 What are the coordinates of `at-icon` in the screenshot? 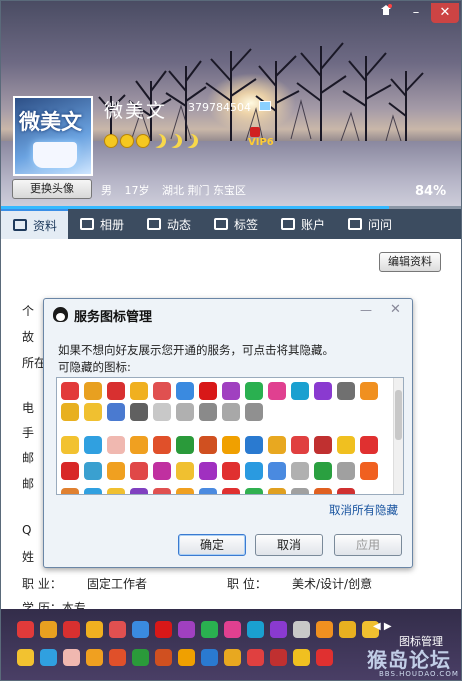 It's located at (277, 471).